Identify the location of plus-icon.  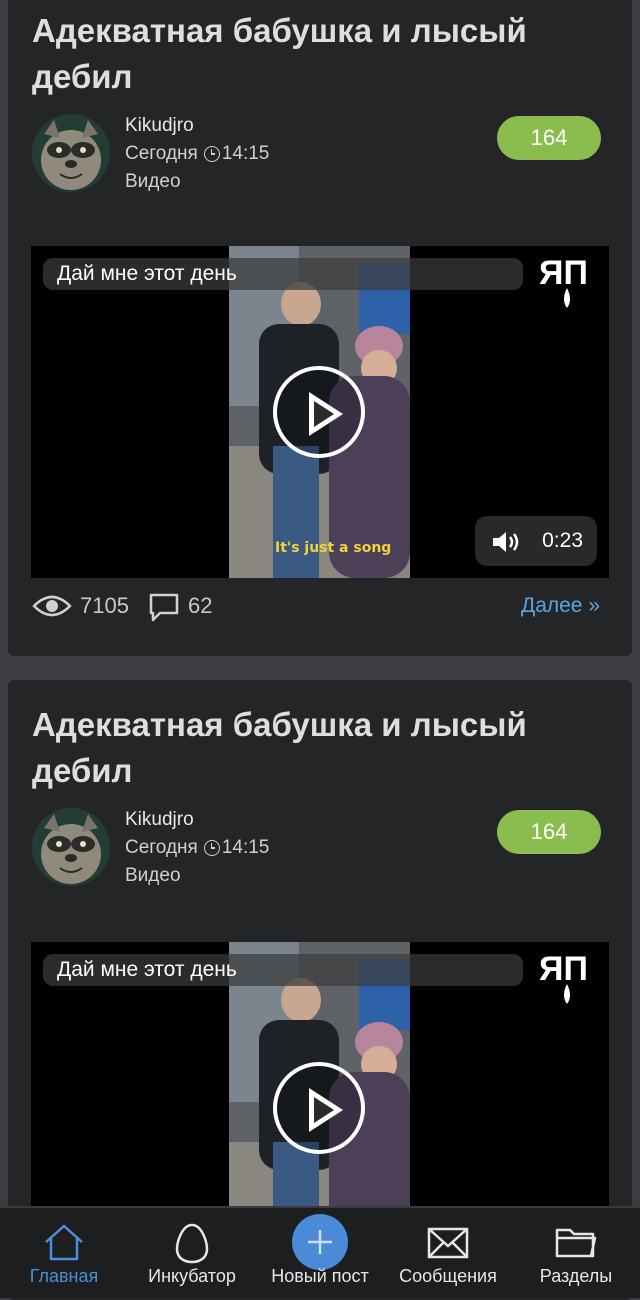
(320, 1242).